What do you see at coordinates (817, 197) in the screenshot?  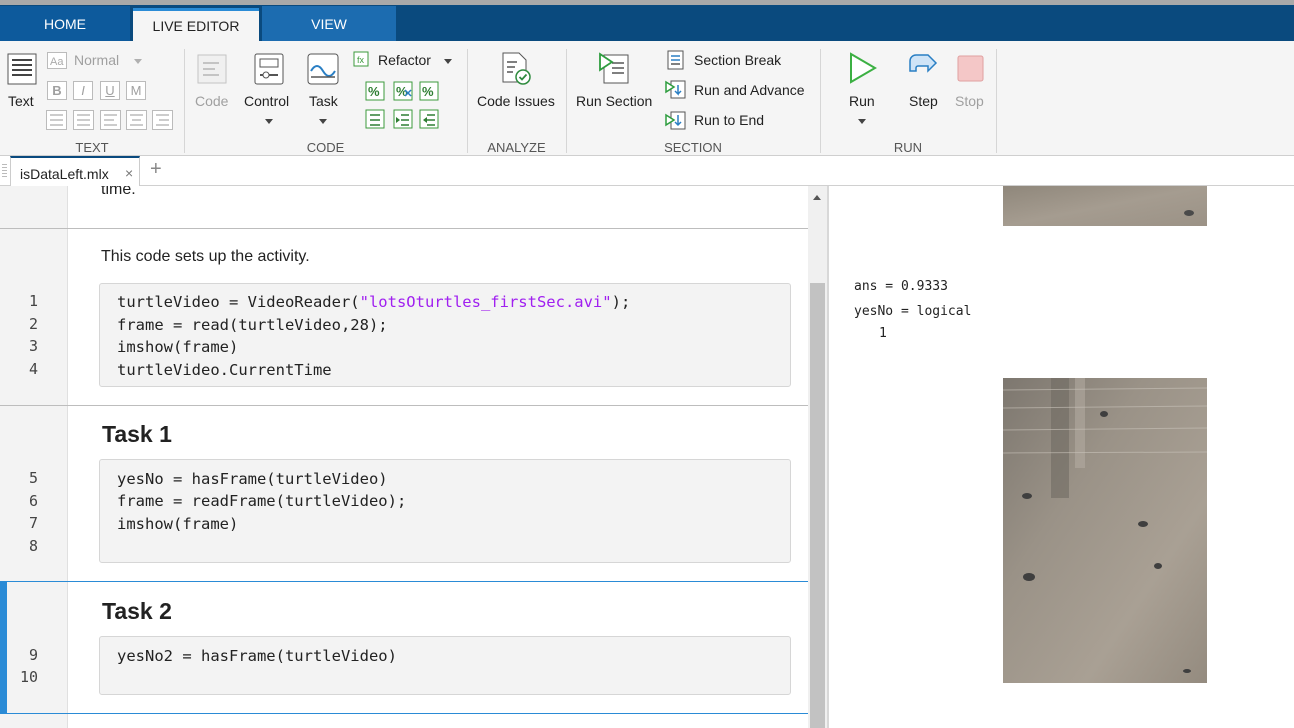 I see `scroll-up-arrow-icon` at bounding box center [817, 197].